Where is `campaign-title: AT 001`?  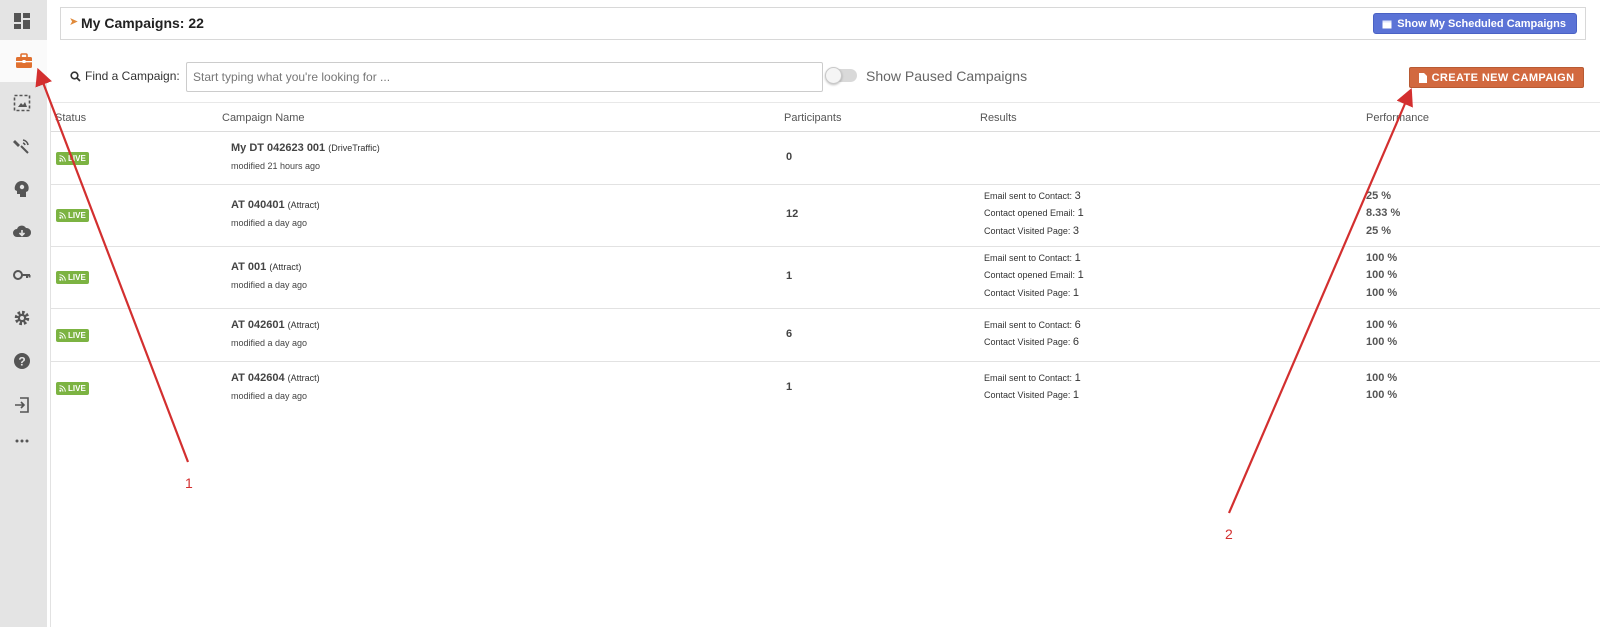 campaign-title: AT 001 is located at coordinates (249, 267).